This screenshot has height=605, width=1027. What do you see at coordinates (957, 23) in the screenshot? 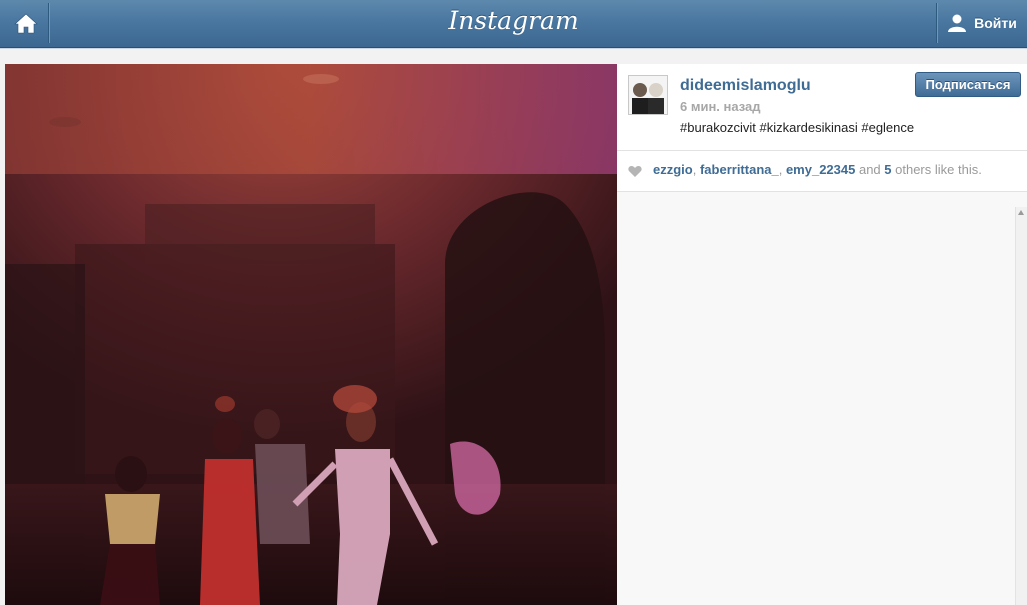
I see `user-icon` at bounding box center [957, 23].